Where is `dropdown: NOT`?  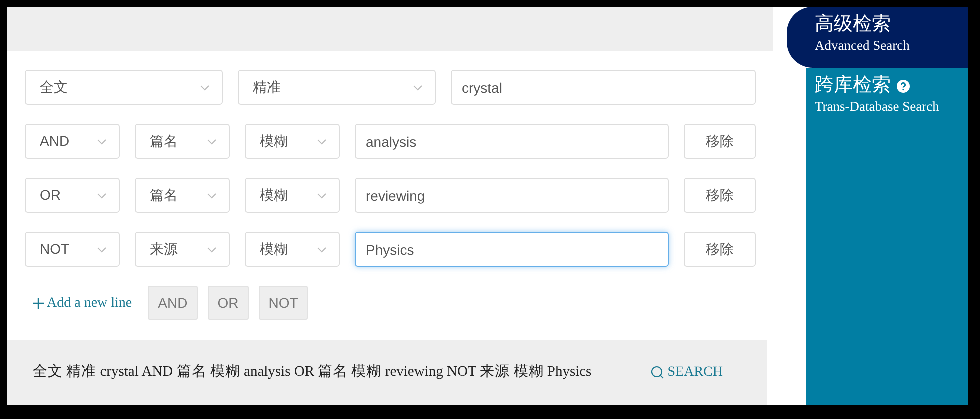 dropdown: NOT is located at coordinates (72, 249).